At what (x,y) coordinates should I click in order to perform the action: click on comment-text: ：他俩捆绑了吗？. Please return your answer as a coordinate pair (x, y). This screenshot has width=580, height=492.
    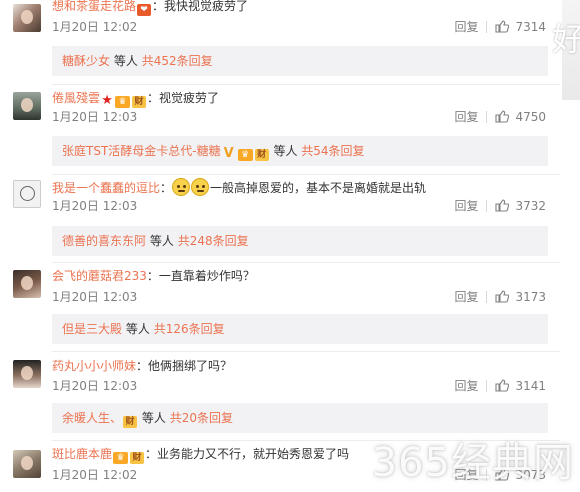
    Looking at the image, I should click on (184, 366).